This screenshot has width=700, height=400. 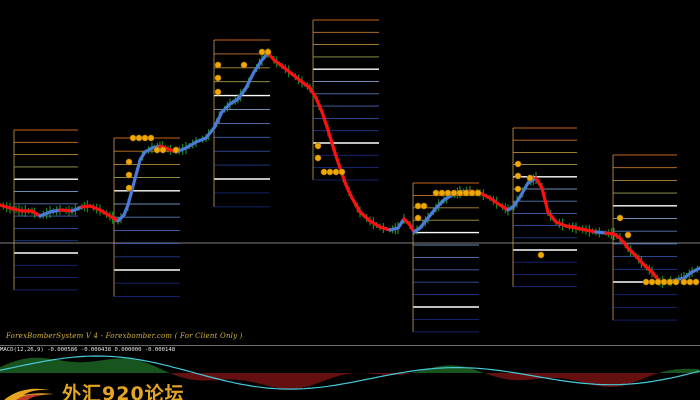 What do you see at coordinates (29, 394) in the screenshot?
I see `flame-logo-icon` at bounding box center [29, 394].